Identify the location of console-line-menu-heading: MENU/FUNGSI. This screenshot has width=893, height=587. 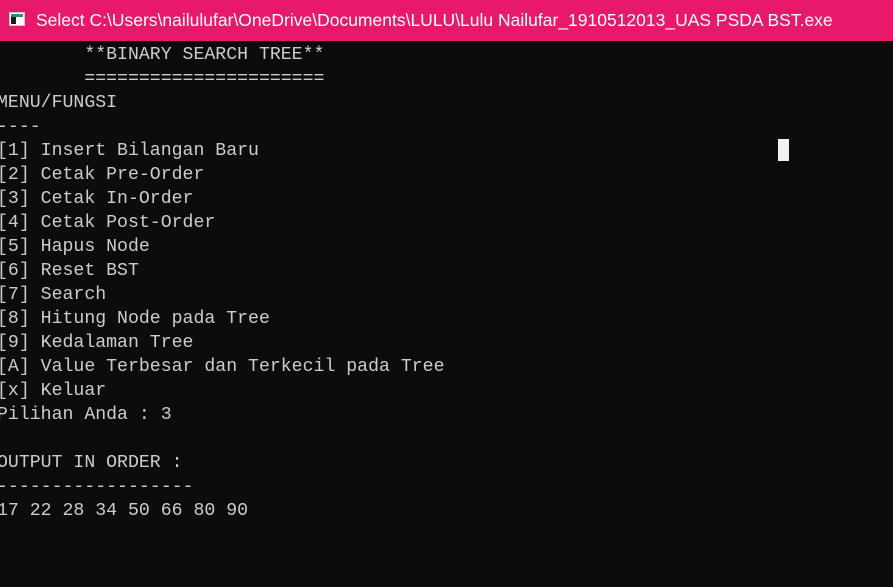
(59, 103).